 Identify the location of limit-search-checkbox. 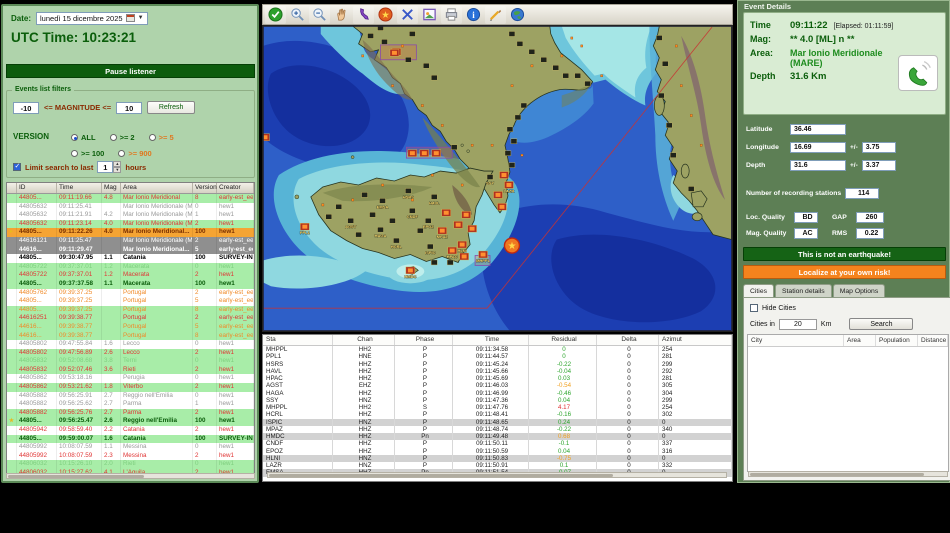
(17, 166).